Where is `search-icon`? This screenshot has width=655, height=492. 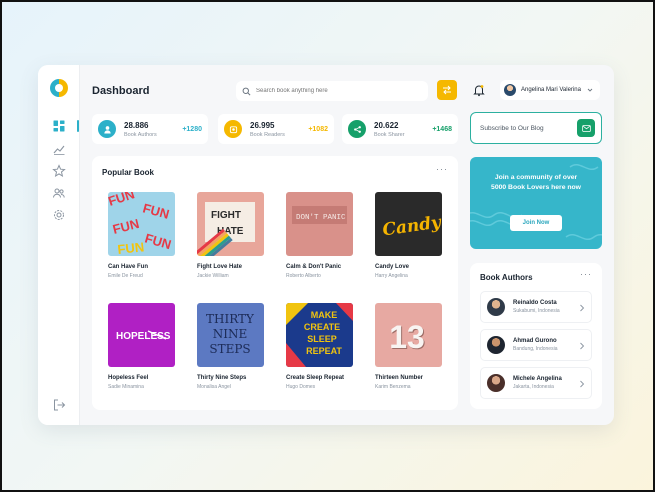
search-icon is located at coordinates (246, 91).